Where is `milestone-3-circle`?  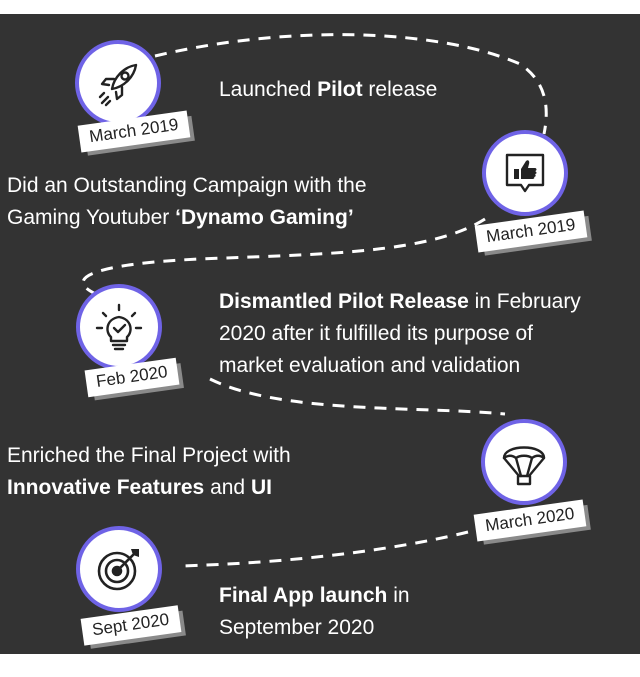 milestone-3-circle is located at coordinates (119, 327).